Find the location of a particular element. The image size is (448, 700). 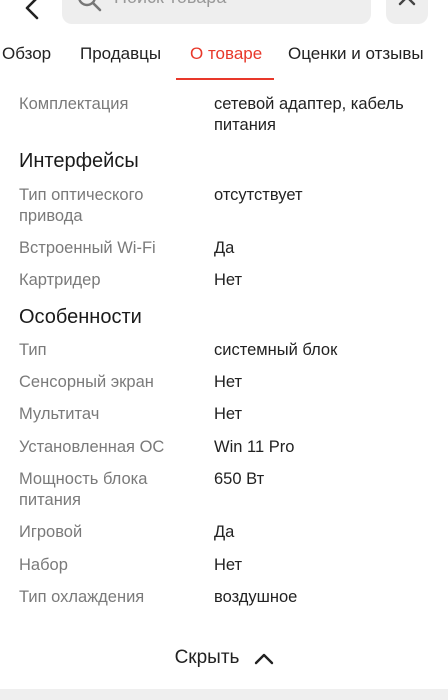

search-icon is located at coordinates (90, 6).